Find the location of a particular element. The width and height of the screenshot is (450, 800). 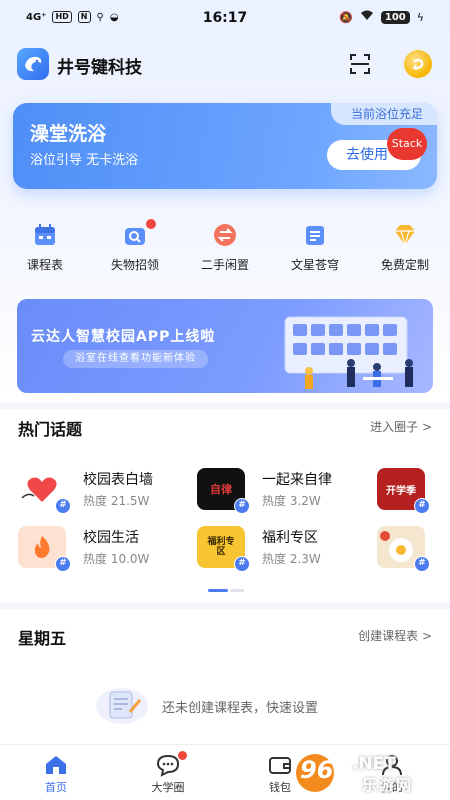

quick-nav-lost-found: 失物招领 is located at coordinates (135, 248).